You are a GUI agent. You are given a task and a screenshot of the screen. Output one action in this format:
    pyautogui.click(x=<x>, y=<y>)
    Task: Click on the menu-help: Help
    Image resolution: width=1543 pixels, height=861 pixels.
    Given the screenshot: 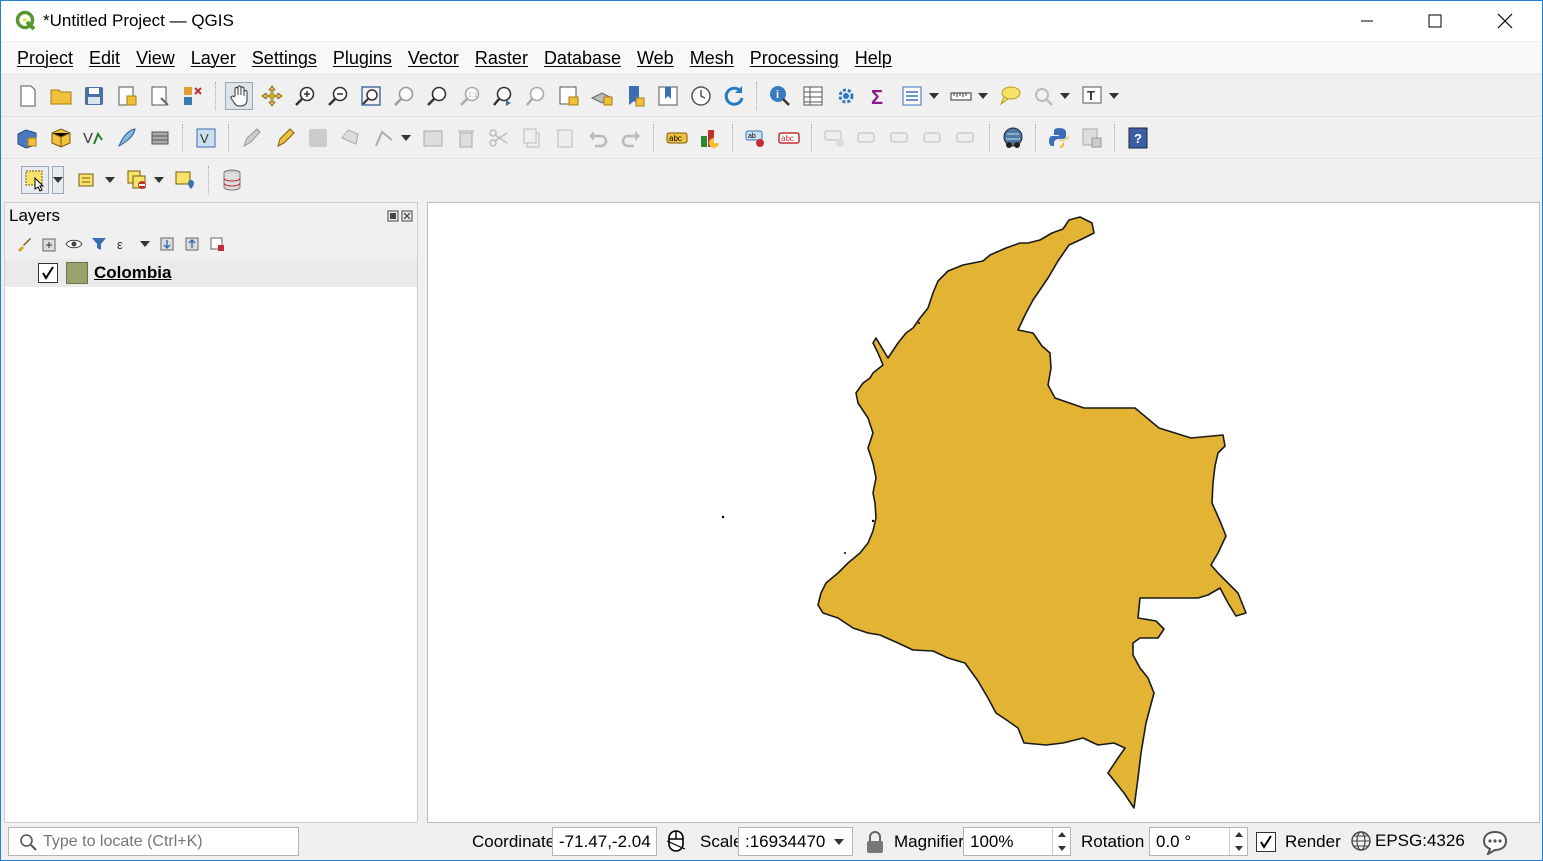 What is the action you would take?
    pyautogui.click(x=873, y=58)
    